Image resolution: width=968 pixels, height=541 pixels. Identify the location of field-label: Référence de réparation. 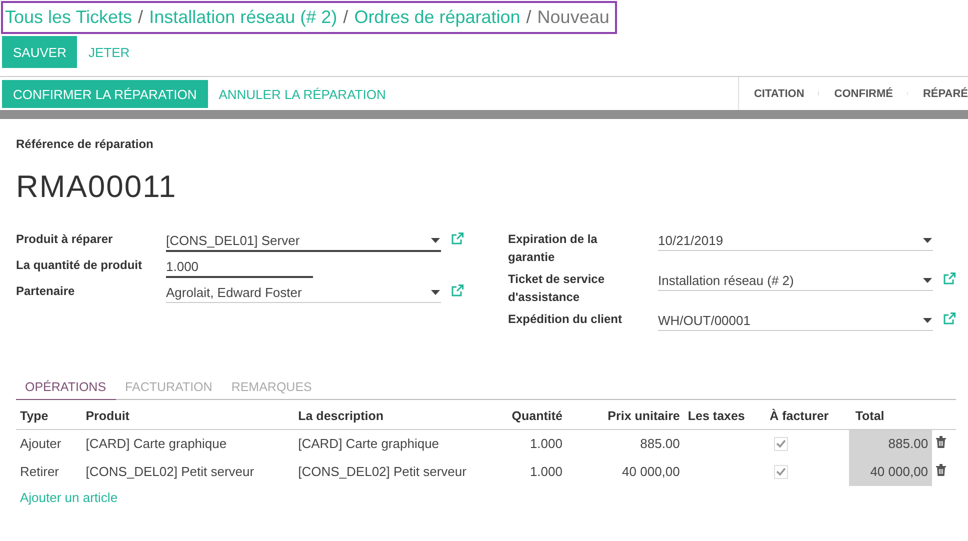
(85, 144).